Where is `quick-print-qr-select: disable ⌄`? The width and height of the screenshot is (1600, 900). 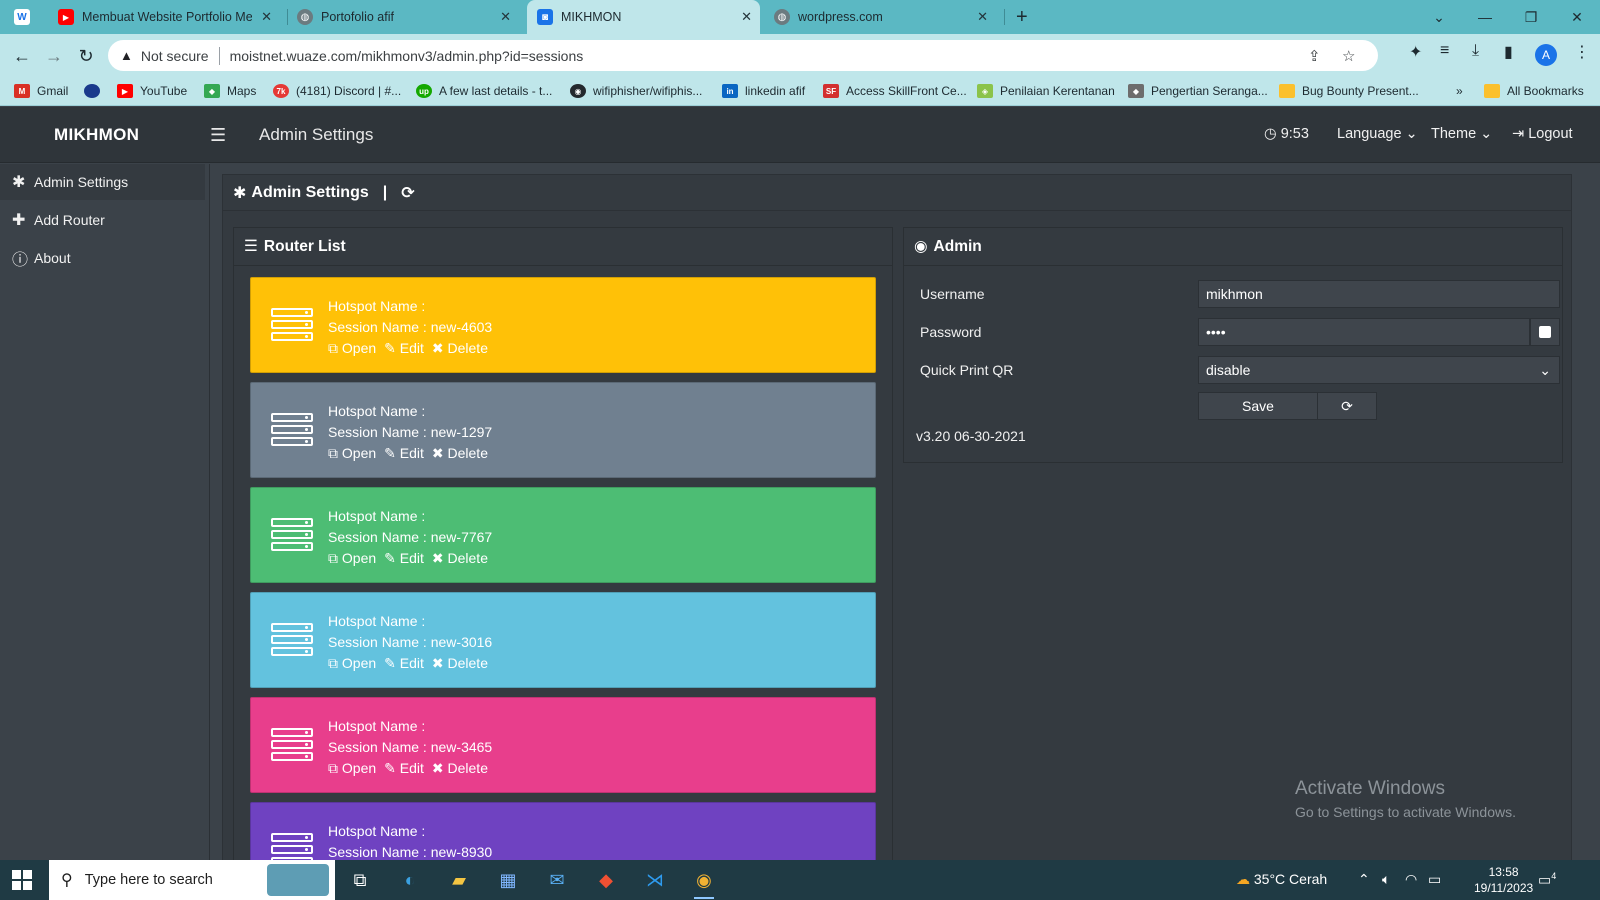
quick-print-qr-select: disable ⌄ is located at coordinates (1379, 370).